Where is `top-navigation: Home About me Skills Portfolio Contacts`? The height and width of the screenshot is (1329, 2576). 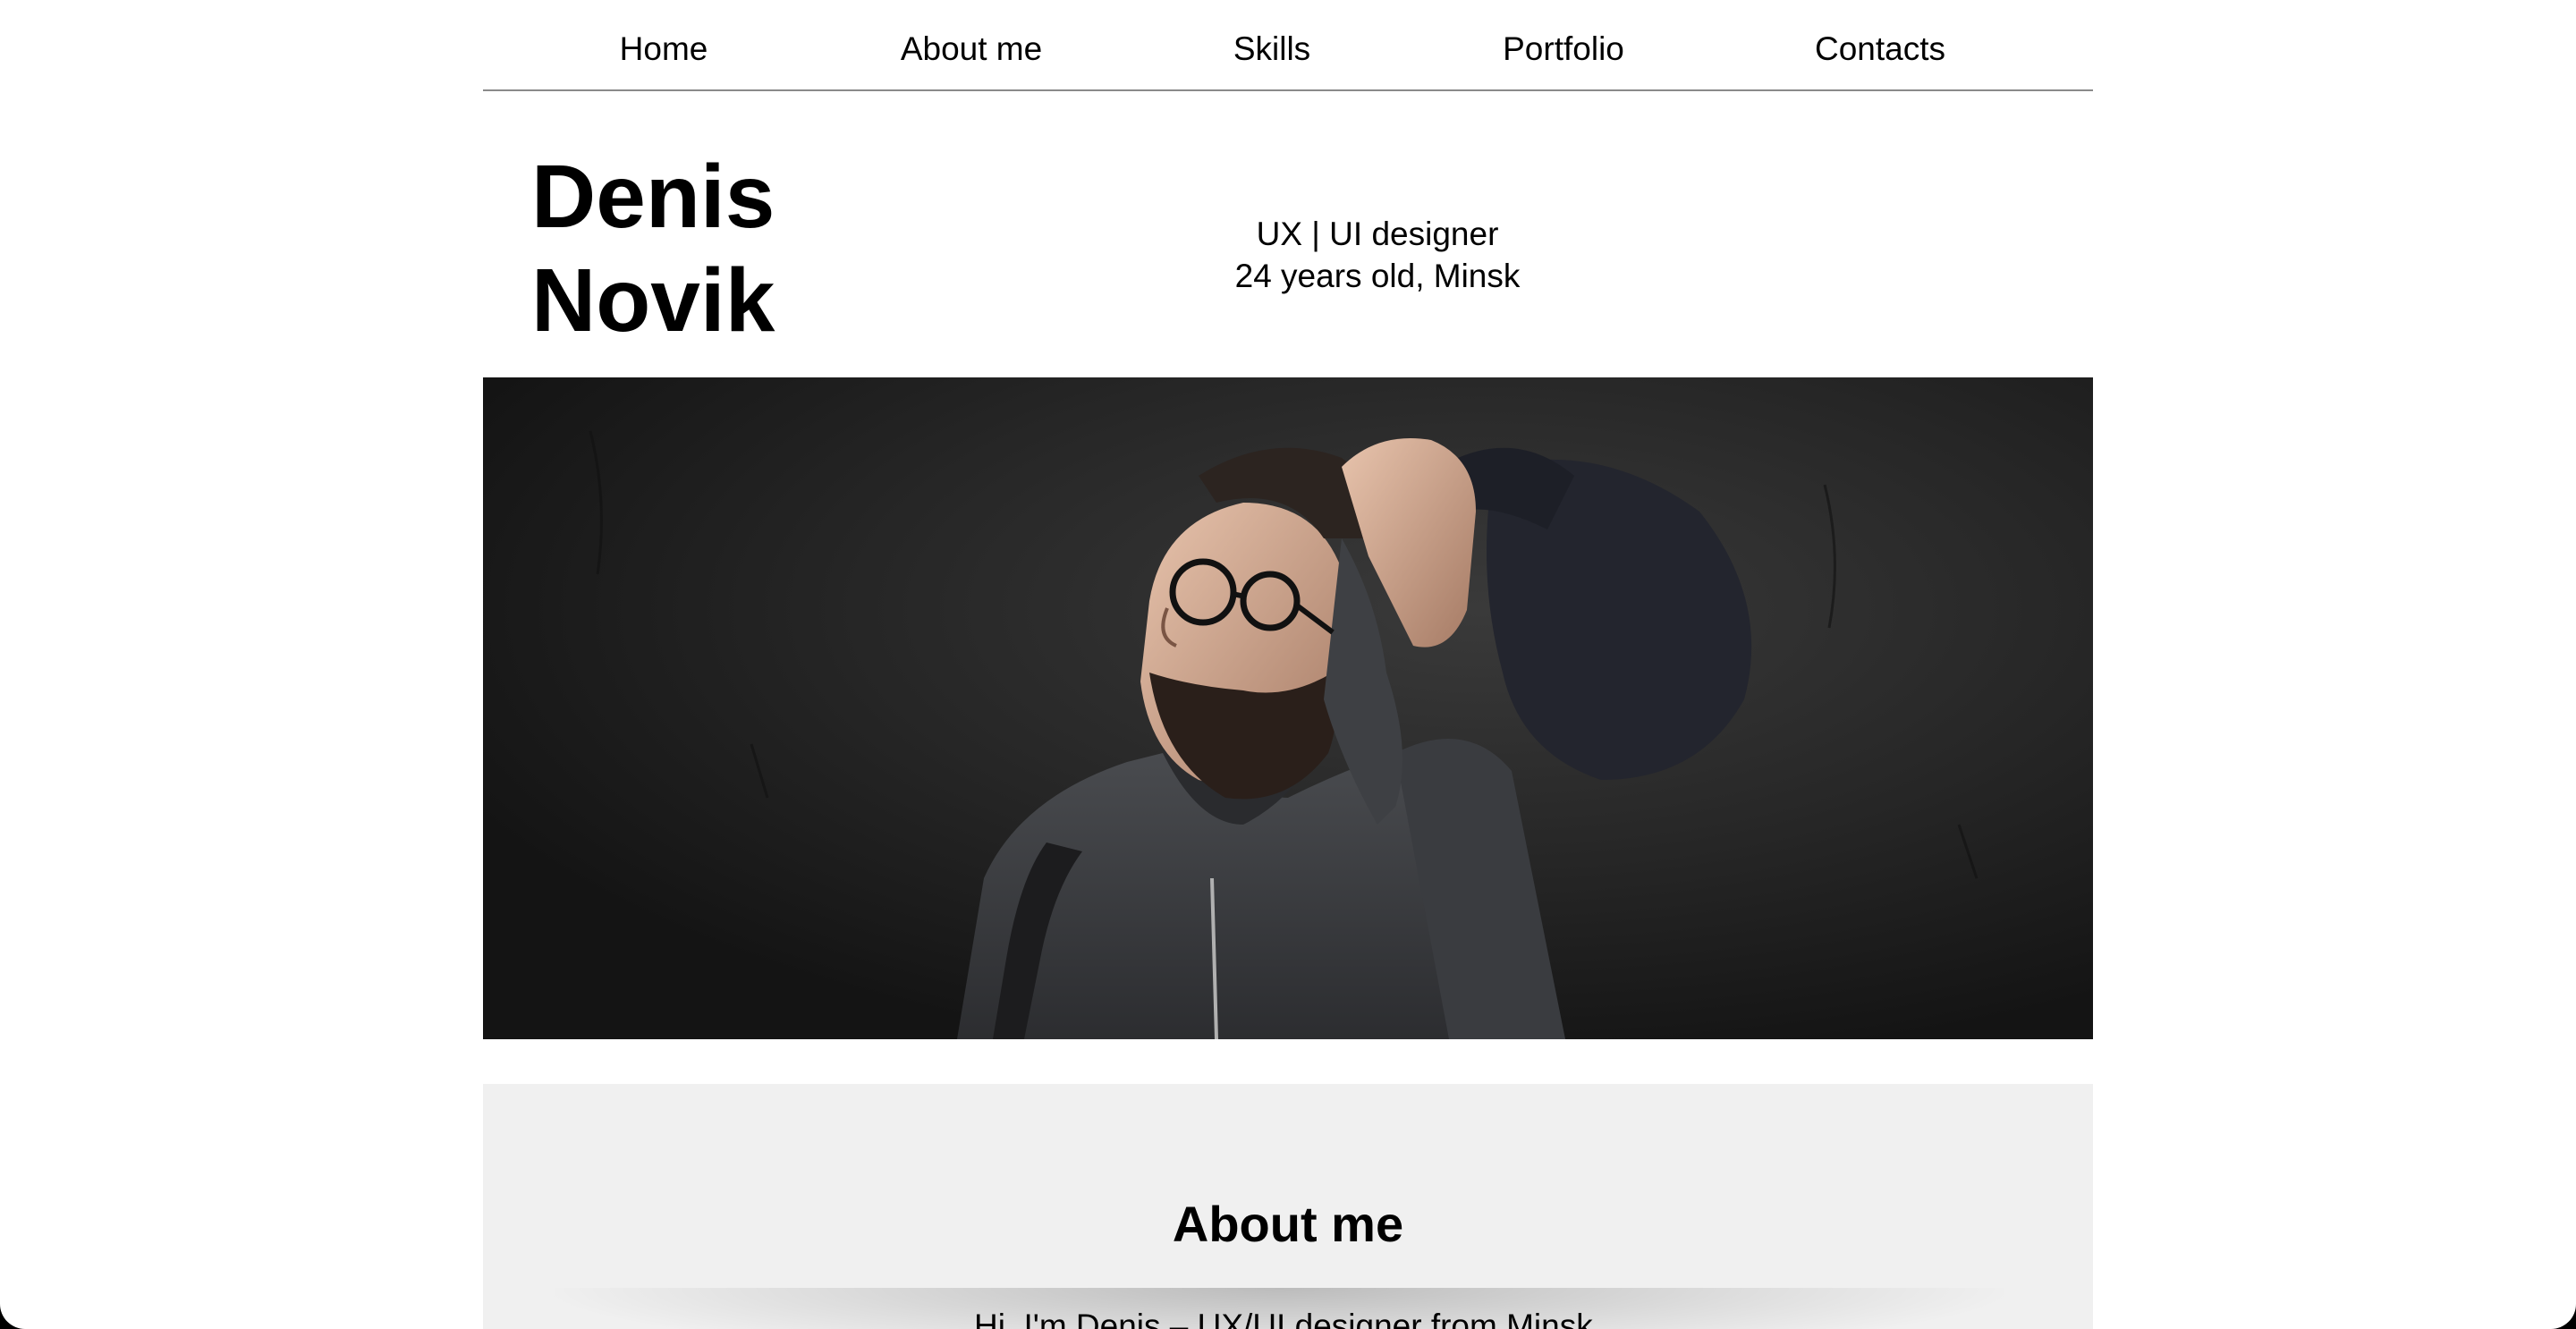 top-navigation: Home About me Skills Portfolio Contacts is located at coordinates (1288, 45).